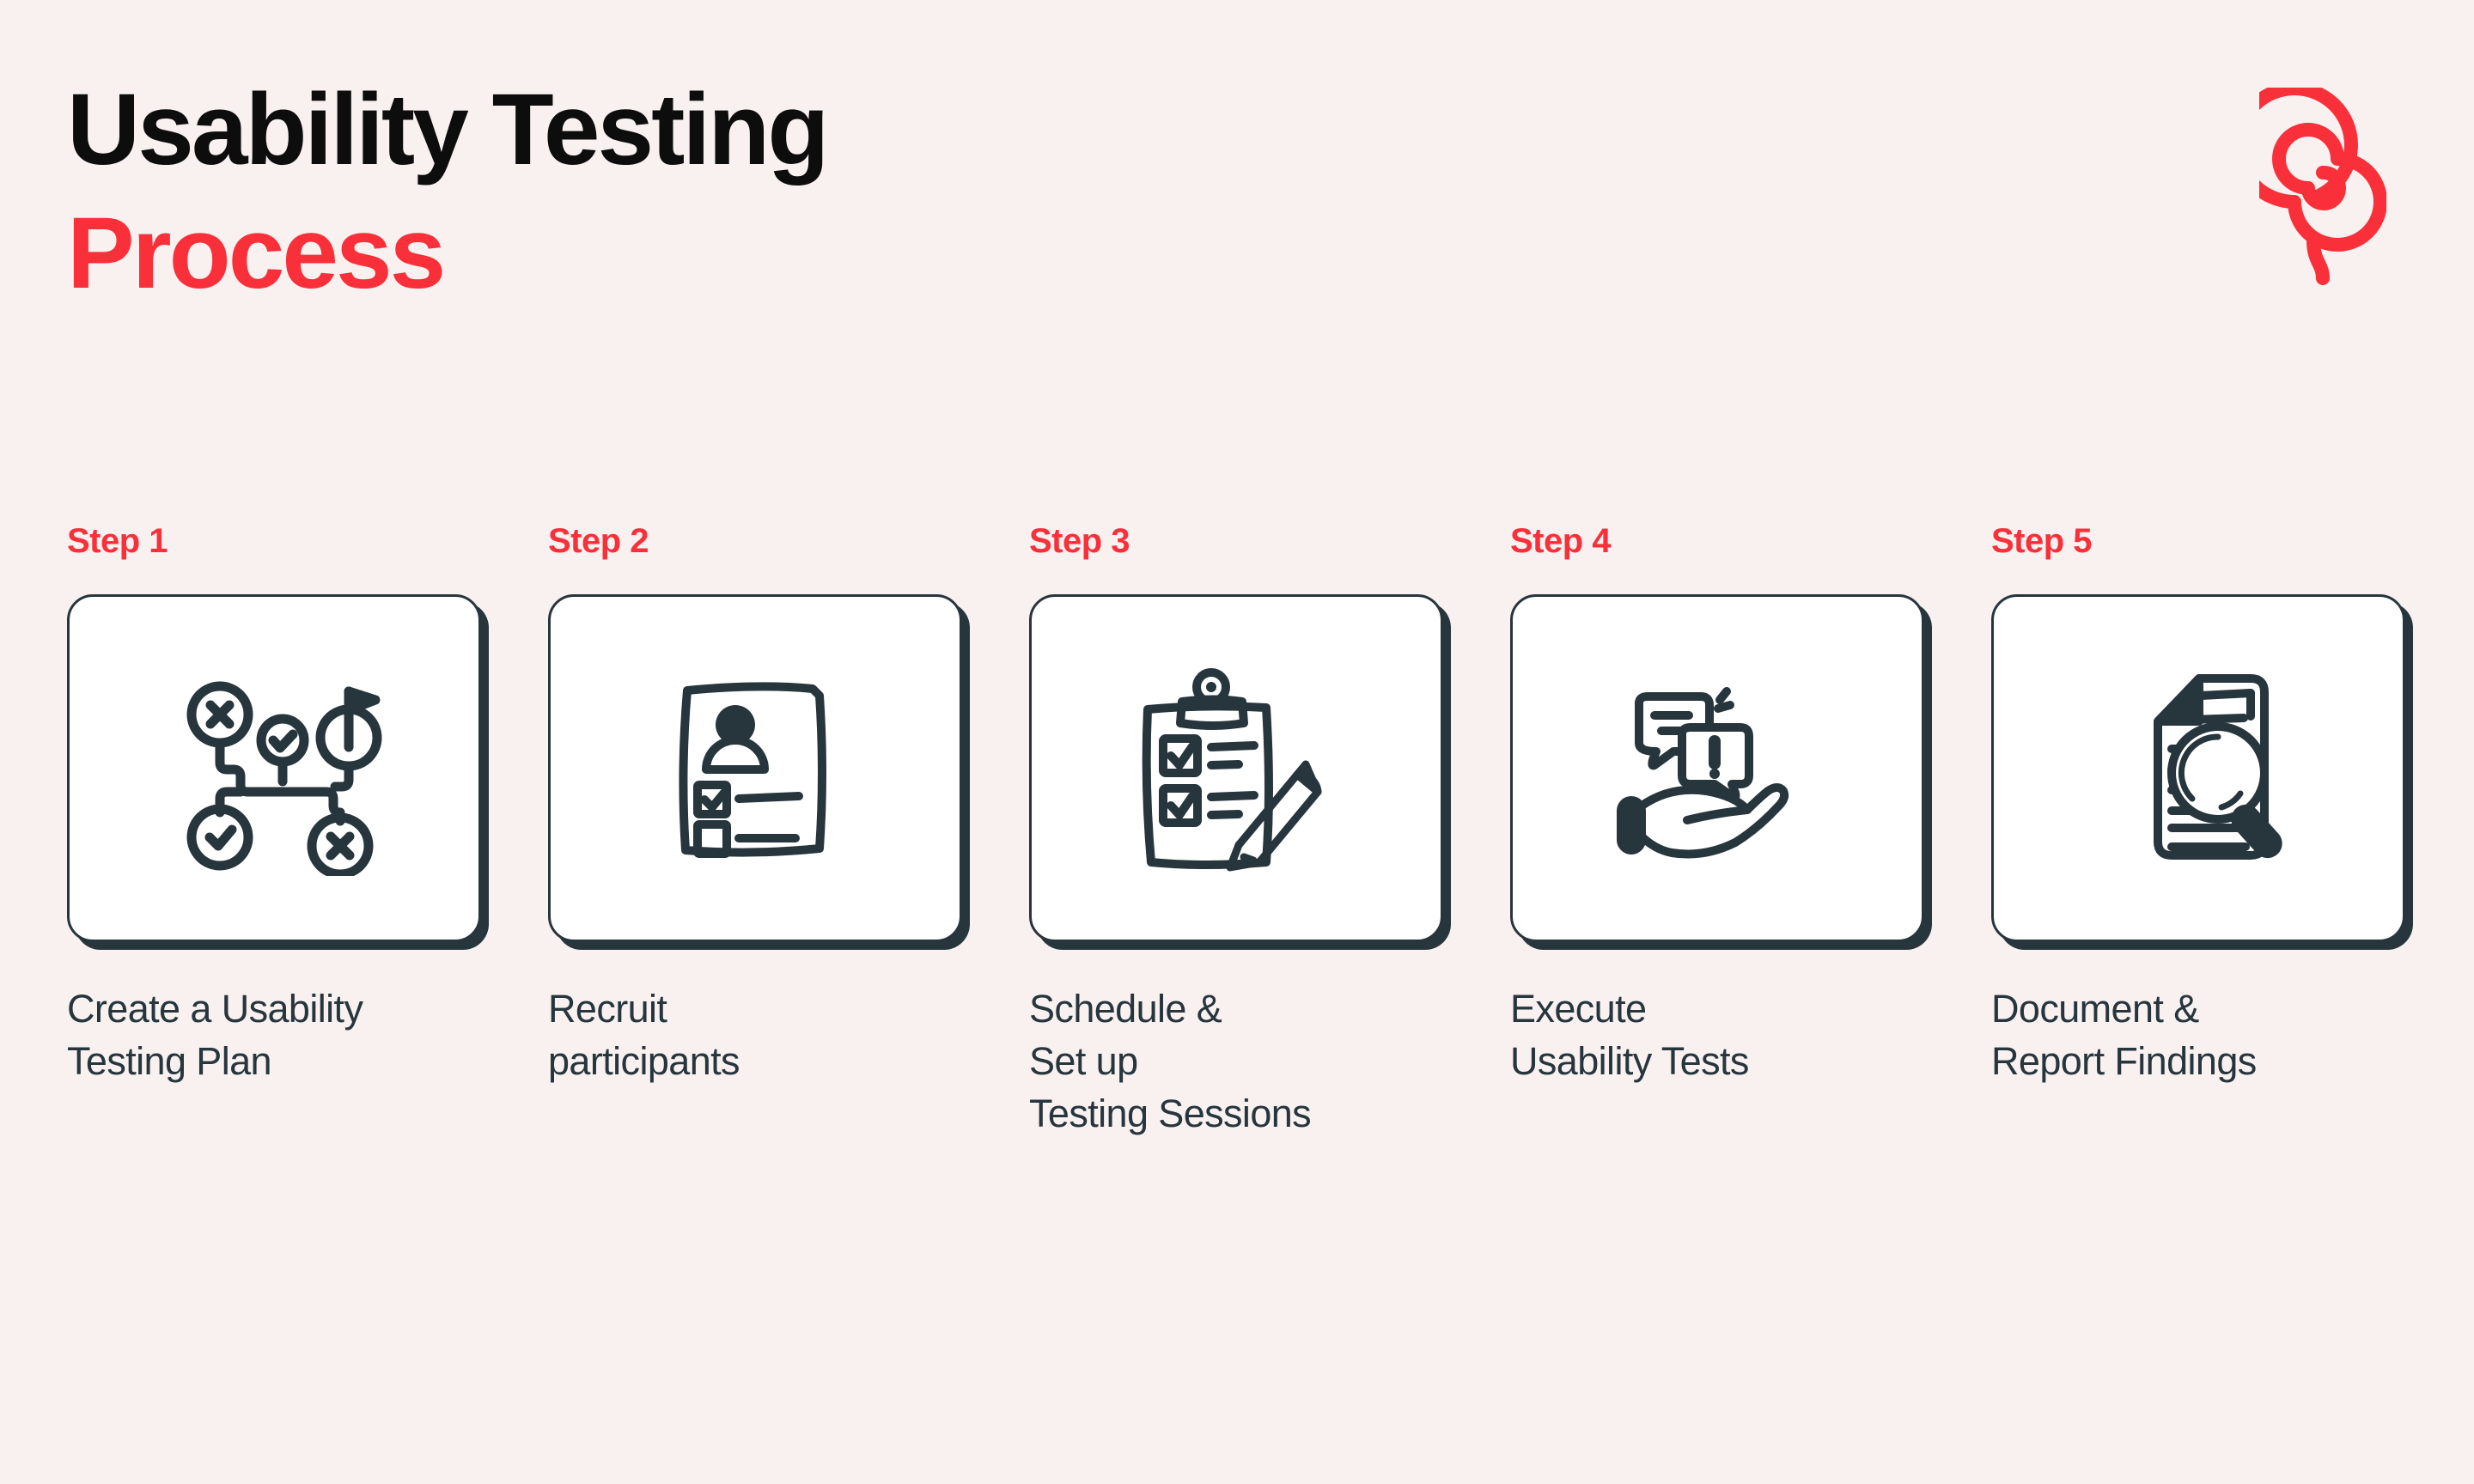 Image resolution: width=2474 pixels, height=1484 pixels. What do you see at coordinates (752, 769) in the screenshot?
I see `participant-profile-form-icon` at bounding box center [752, 769].